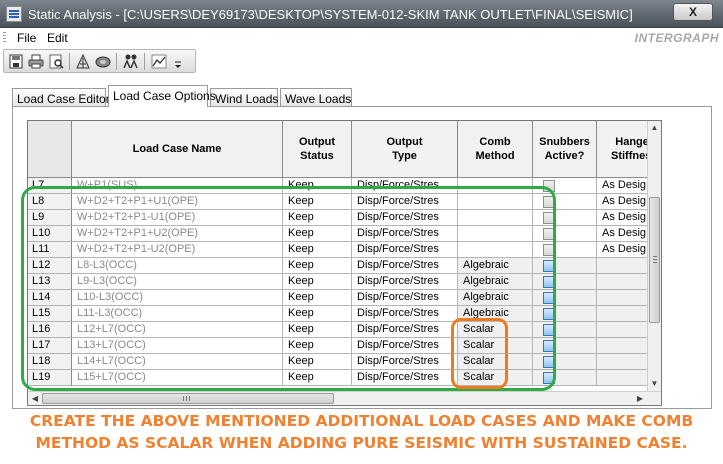 This screenshot has height=464, width=723. I want to click on load-case-name: L13+L7(OCC), so click(177, 346).